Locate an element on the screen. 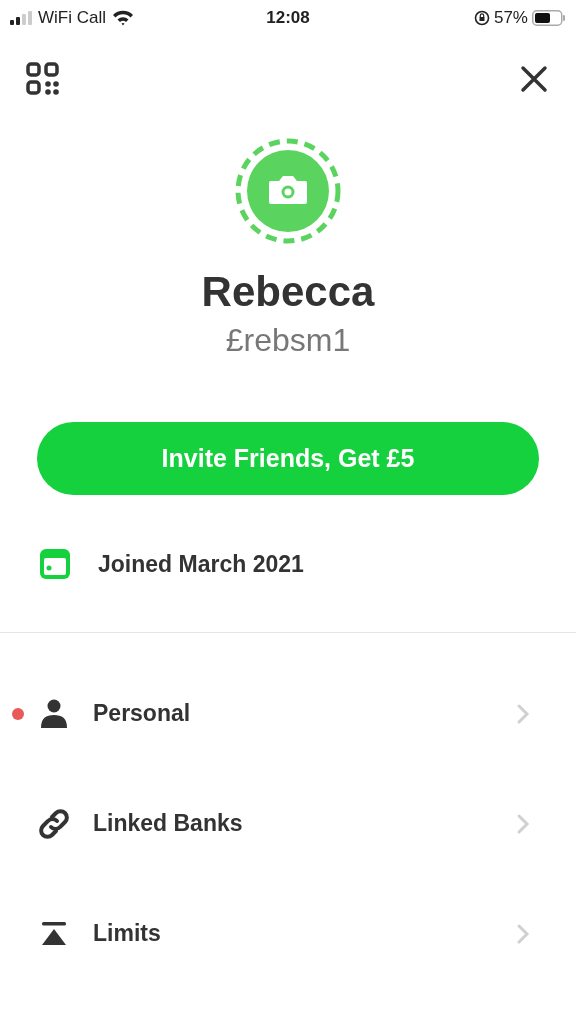  qr-code-icon is located at coordinates (43, 79).